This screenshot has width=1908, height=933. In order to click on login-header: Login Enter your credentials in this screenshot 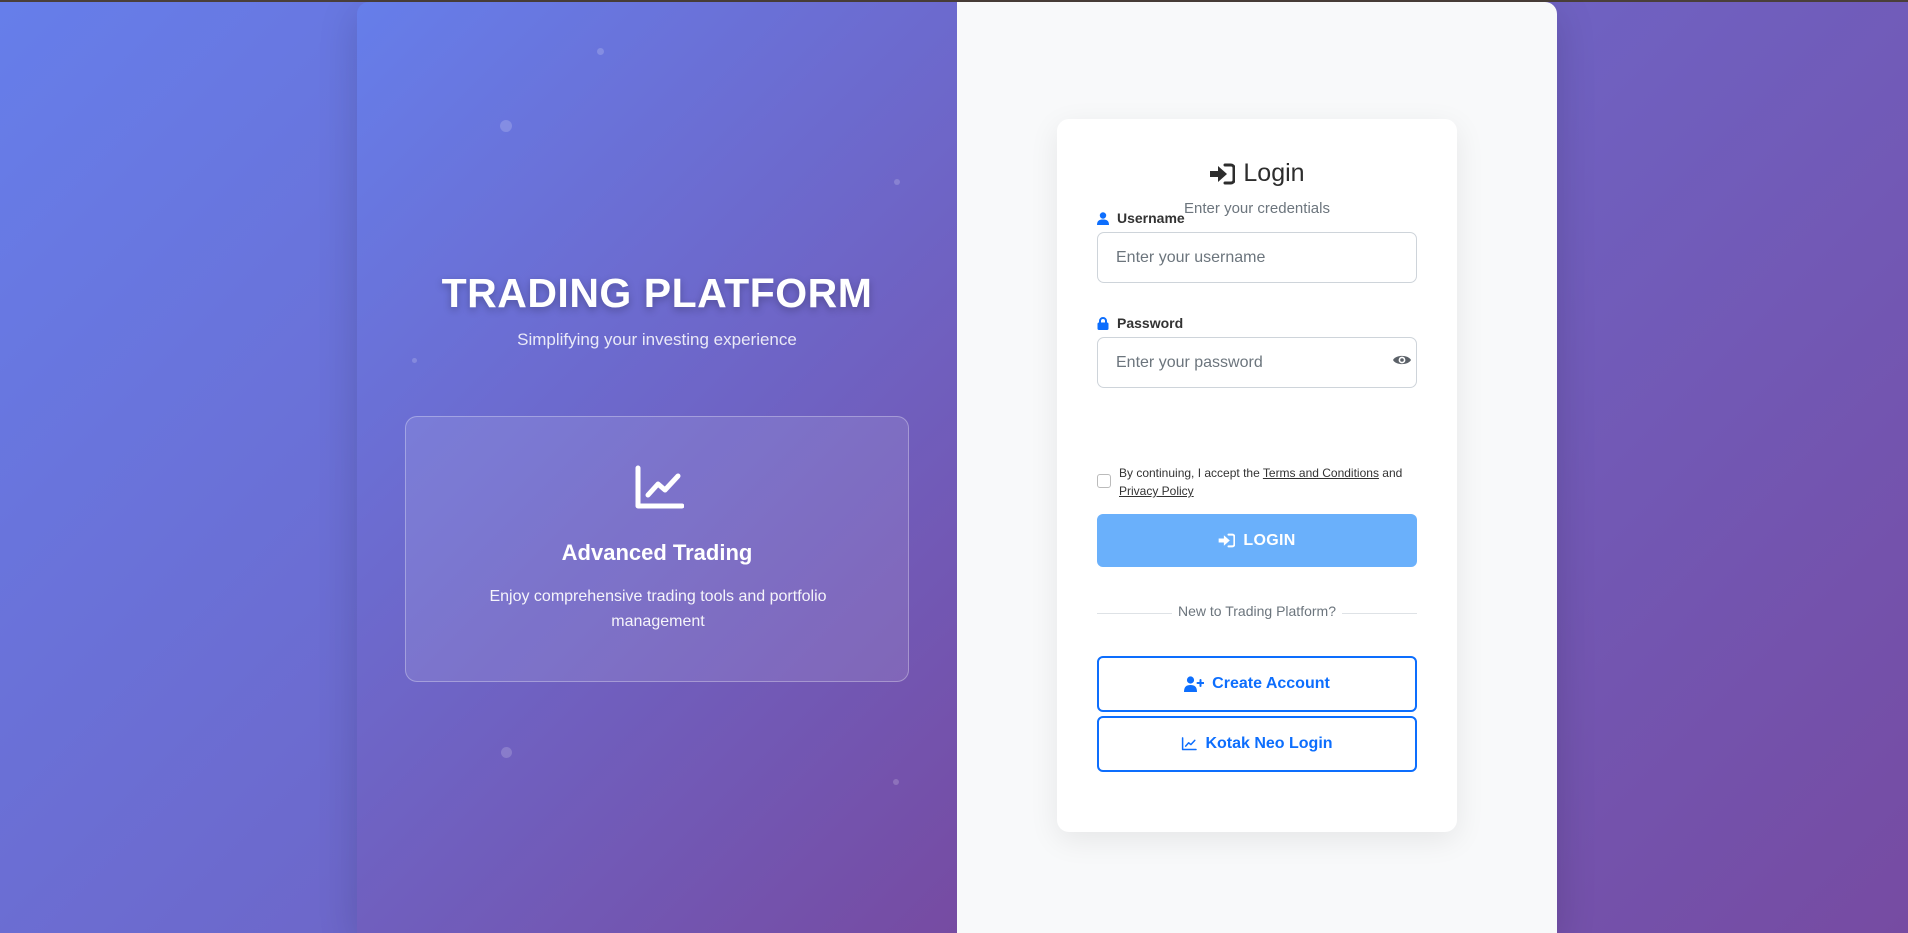, I will do `click(1257, 188)`.